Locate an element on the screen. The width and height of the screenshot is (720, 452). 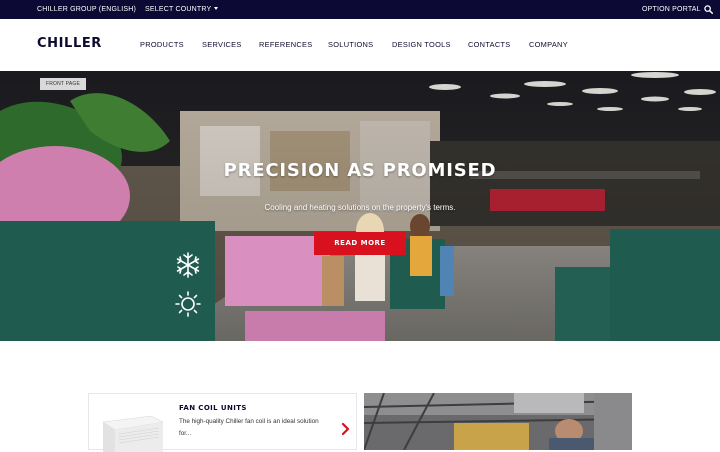
nav-references: REFERENCES is located at coordinates (286, 44).